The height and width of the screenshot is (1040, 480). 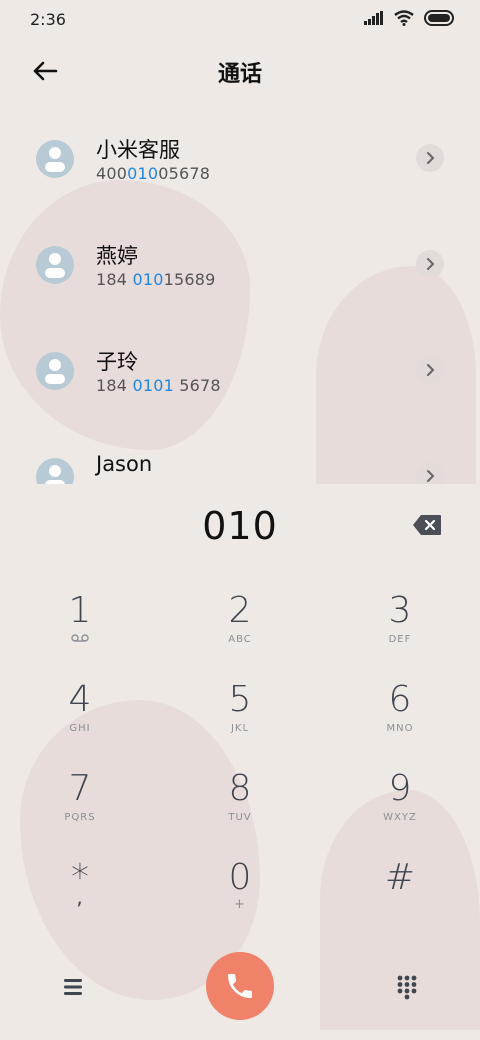 I want to click on contact-item: 小米客服 40001005678, so click(x=240, y=173).